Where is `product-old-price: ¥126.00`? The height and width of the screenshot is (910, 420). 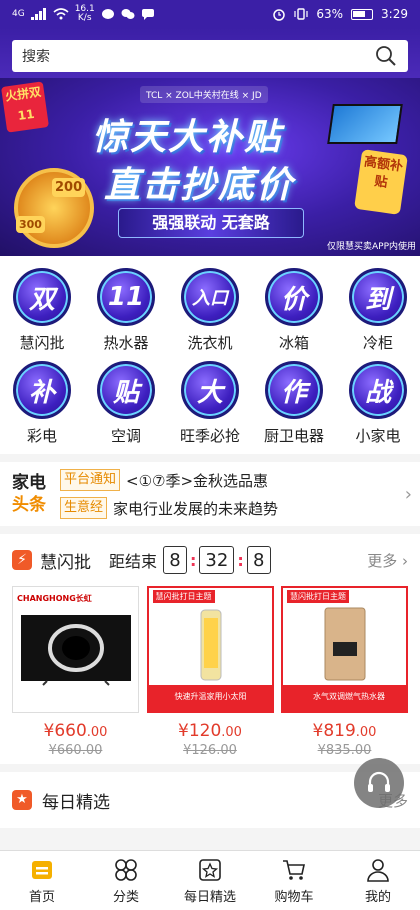 product-old-price: ¥126.00 is located at coordinates (210, 750).